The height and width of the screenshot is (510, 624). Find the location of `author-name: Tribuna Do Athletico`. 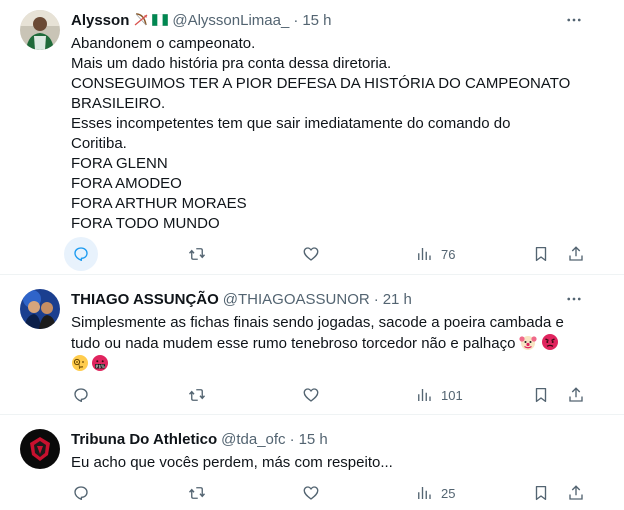

author-name: Tribuna Do Athletico is located at coordinates (144, 439).